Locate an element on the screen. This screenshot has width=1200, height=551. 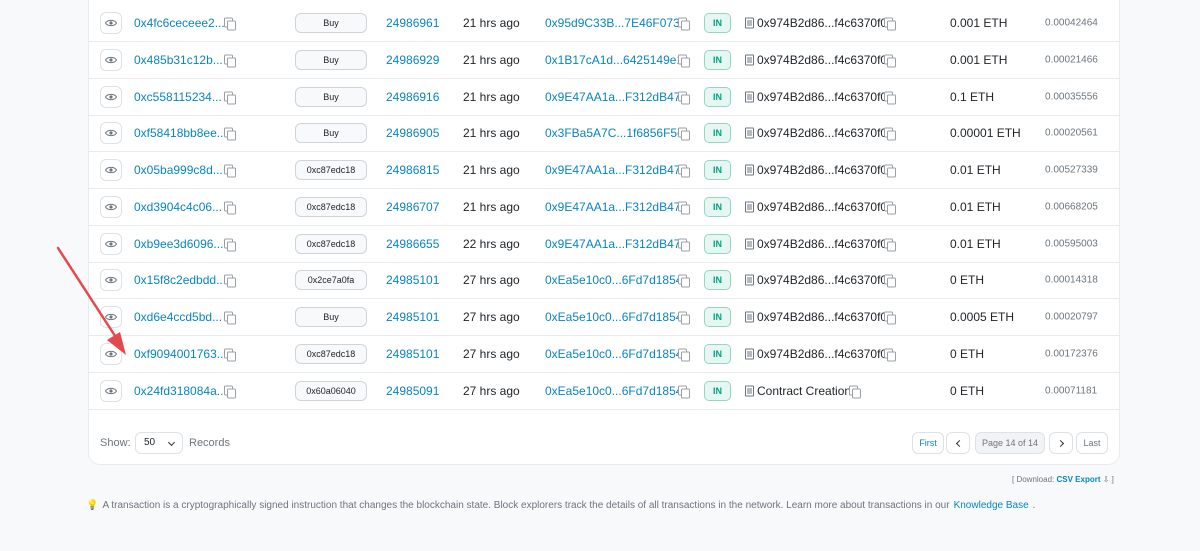
block-link: 24986707 is located at coordinates (412, 207).